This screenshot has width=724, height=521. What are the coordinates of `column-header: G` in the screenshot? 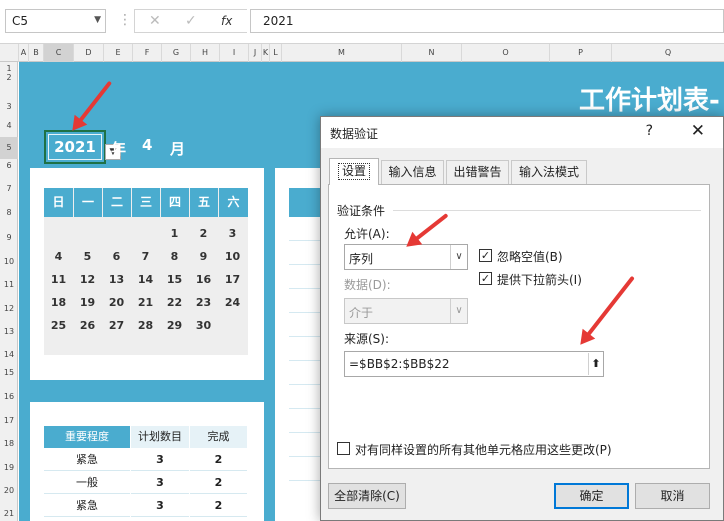 It's located at (176, 53).